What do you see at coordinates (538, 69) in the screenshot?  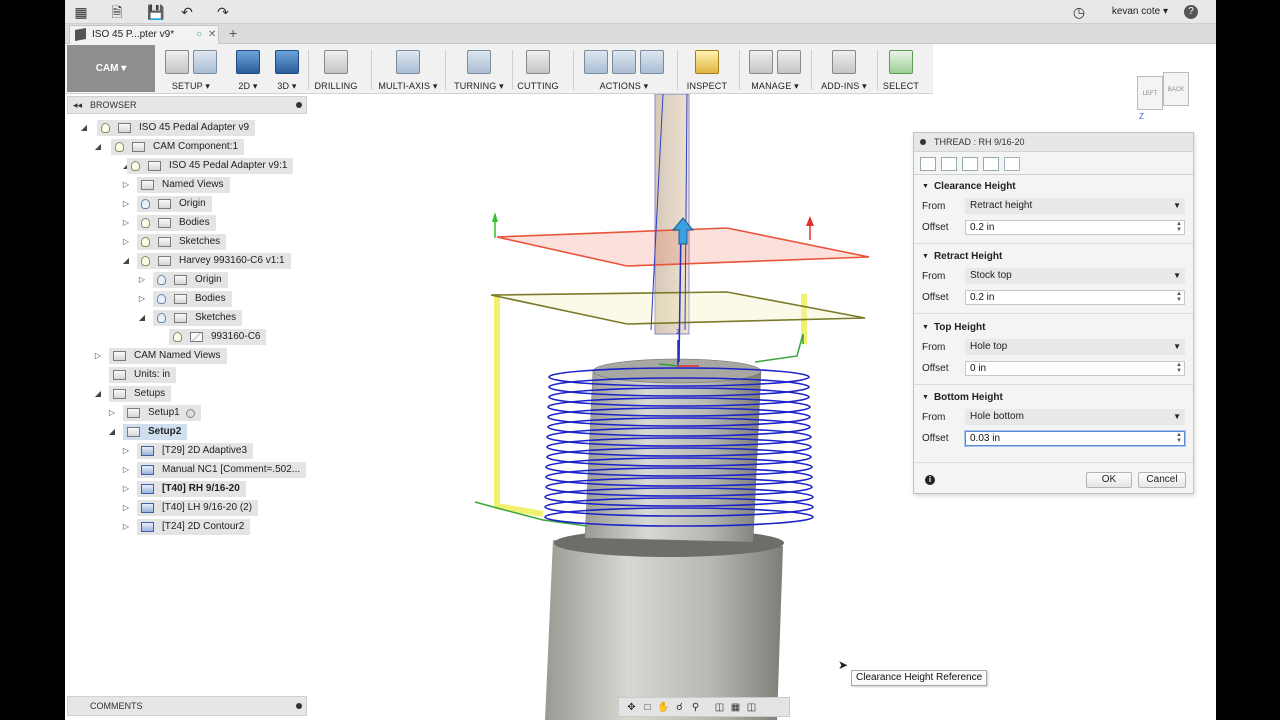 I see `cutting-group: CUTTING` at bounding box center [538, 69].